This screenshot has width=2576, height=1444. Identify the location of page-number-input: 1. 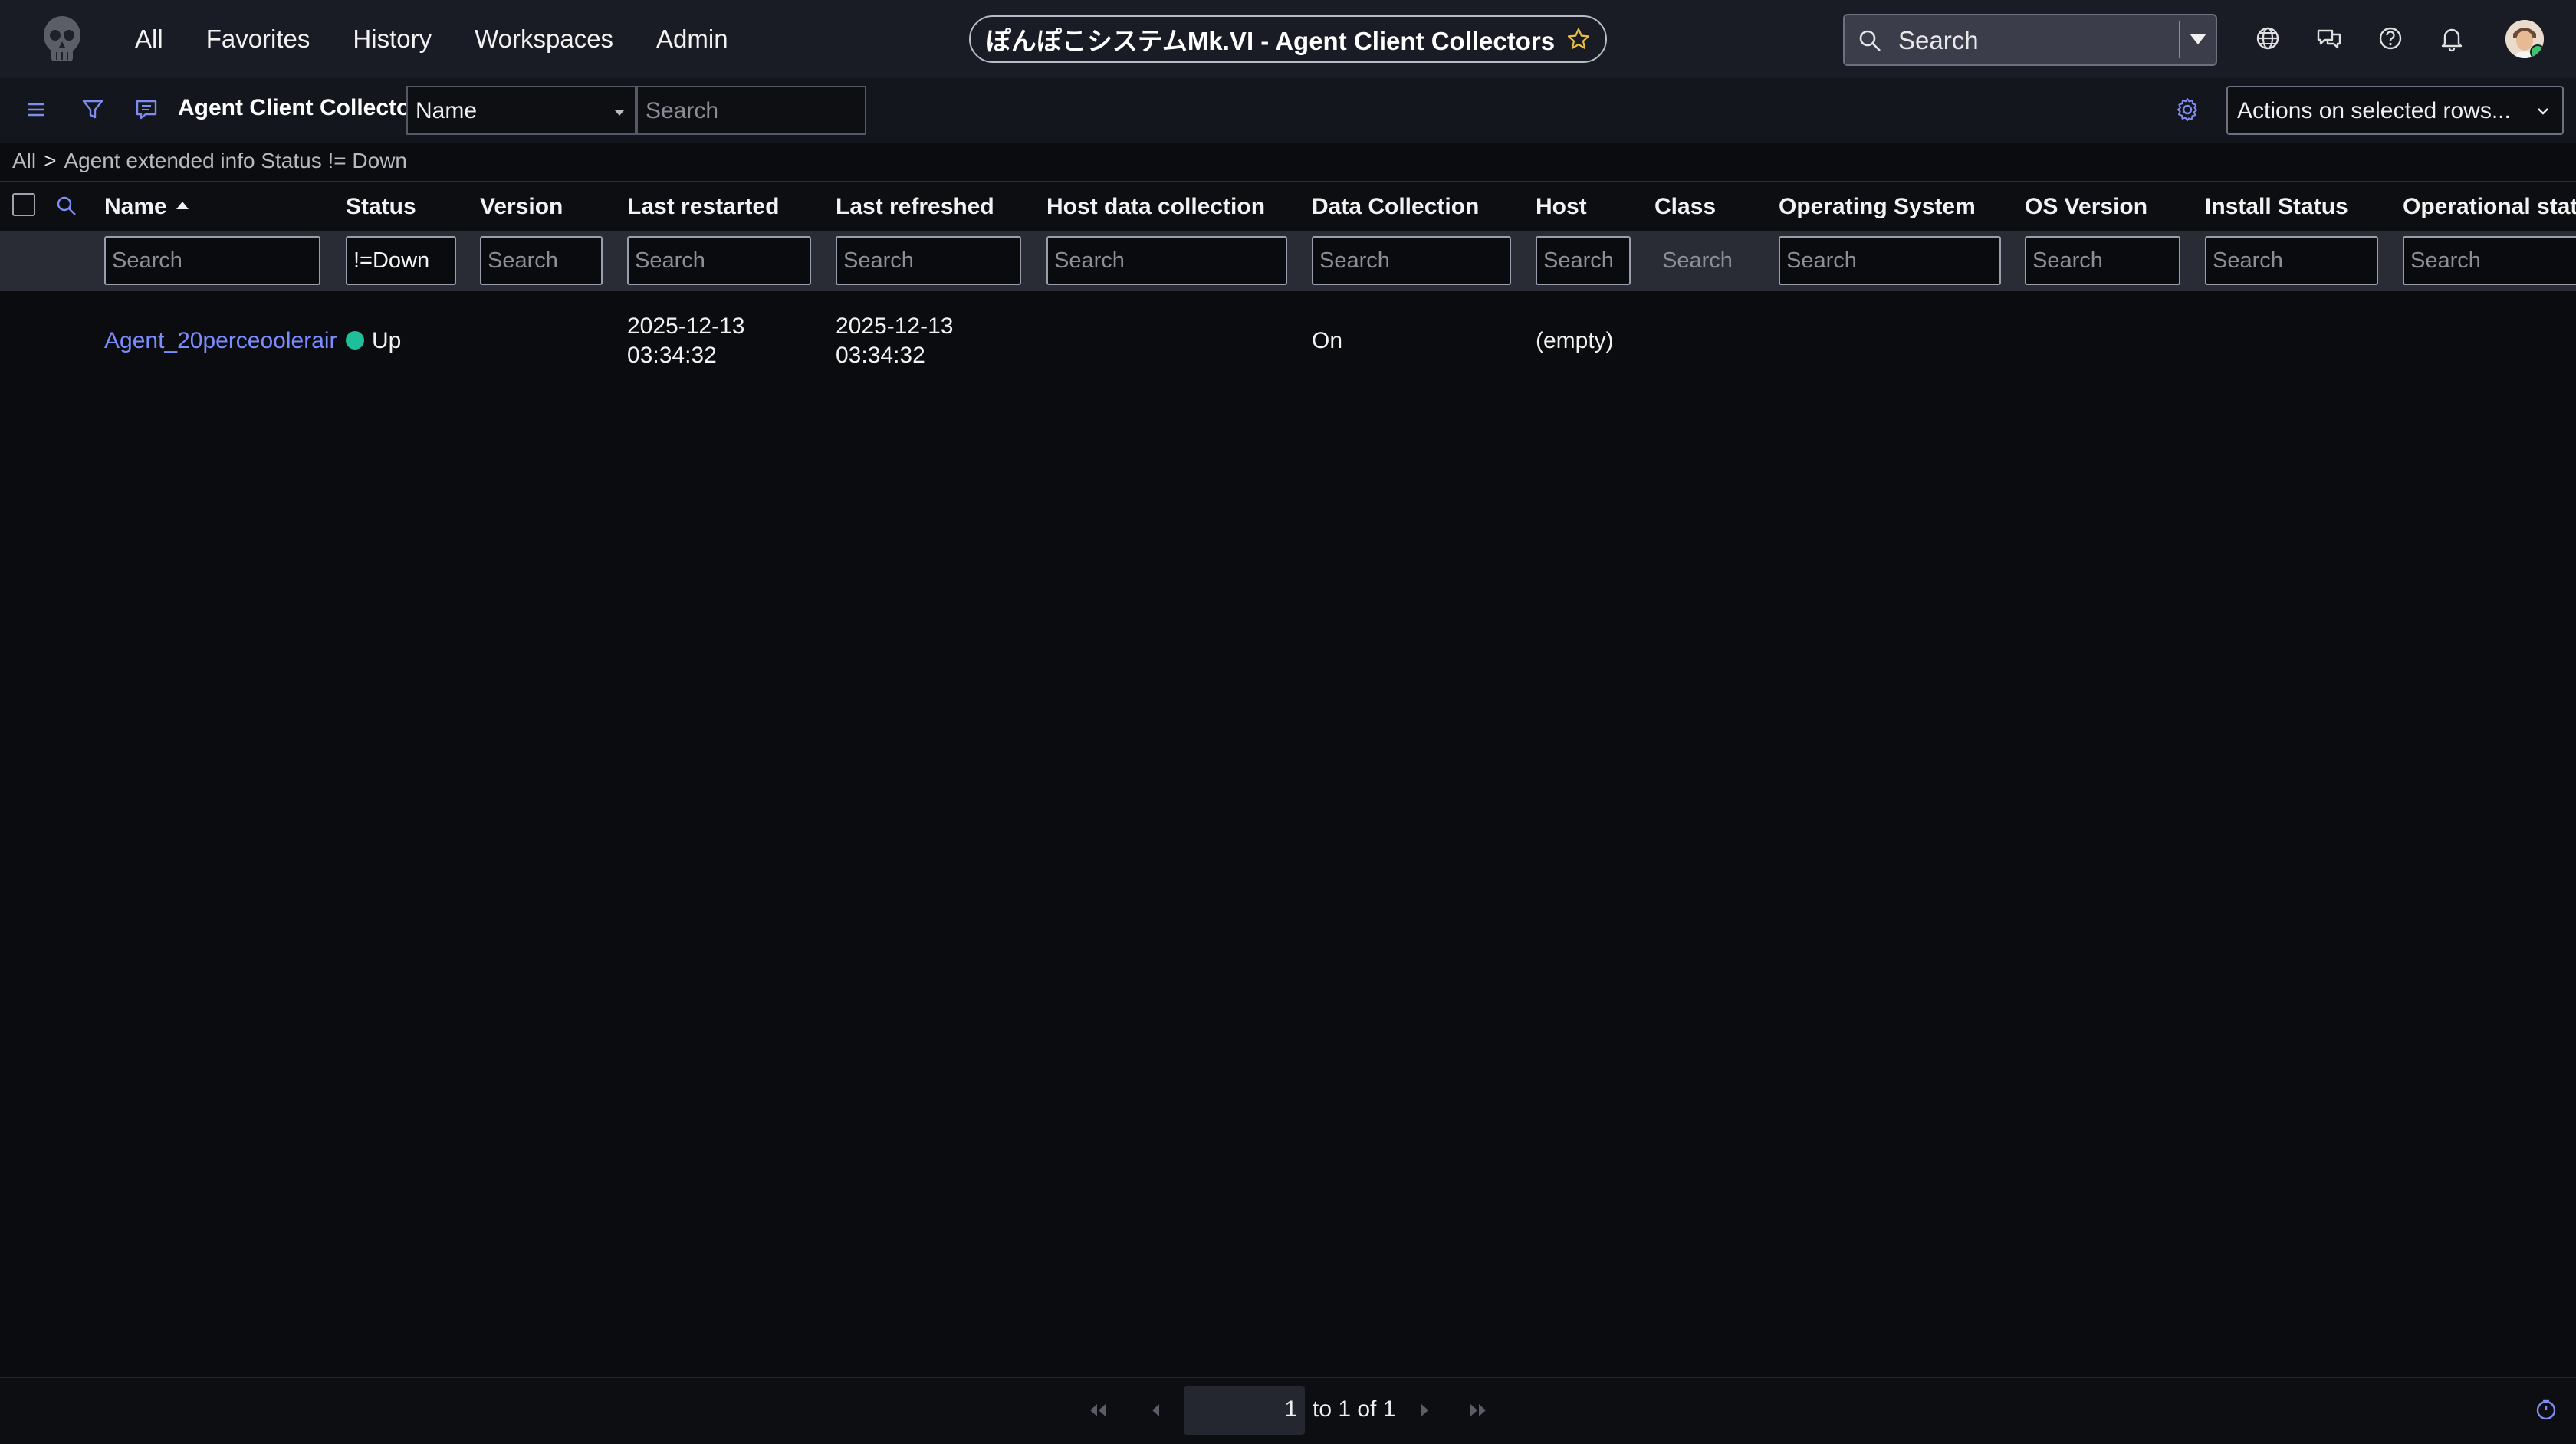
(1245, 1410).